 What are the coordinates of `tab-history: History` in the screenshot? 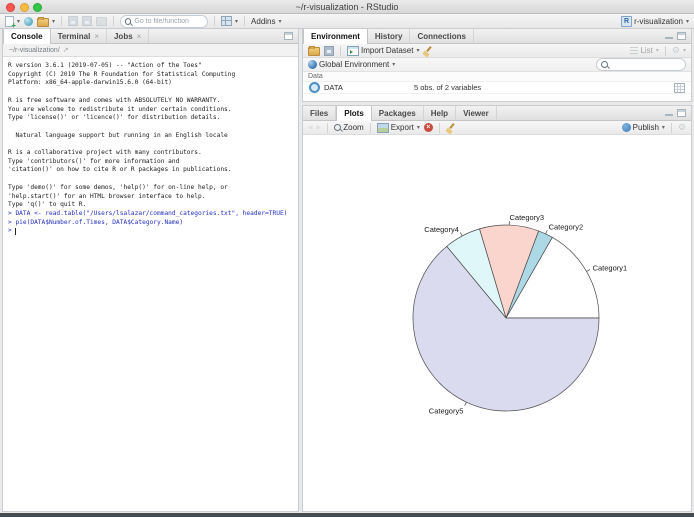 It's located at (389, 36).